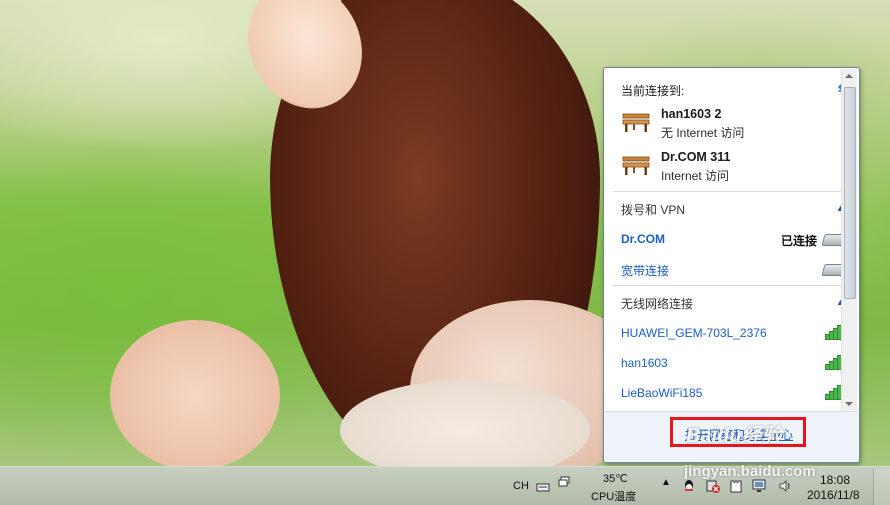 The height and width of the screenshot is (505, 890). Describe the element at coordinates (614, 497) in the screenshot. I see `cpu-temp-label: CPU温度` at that location.